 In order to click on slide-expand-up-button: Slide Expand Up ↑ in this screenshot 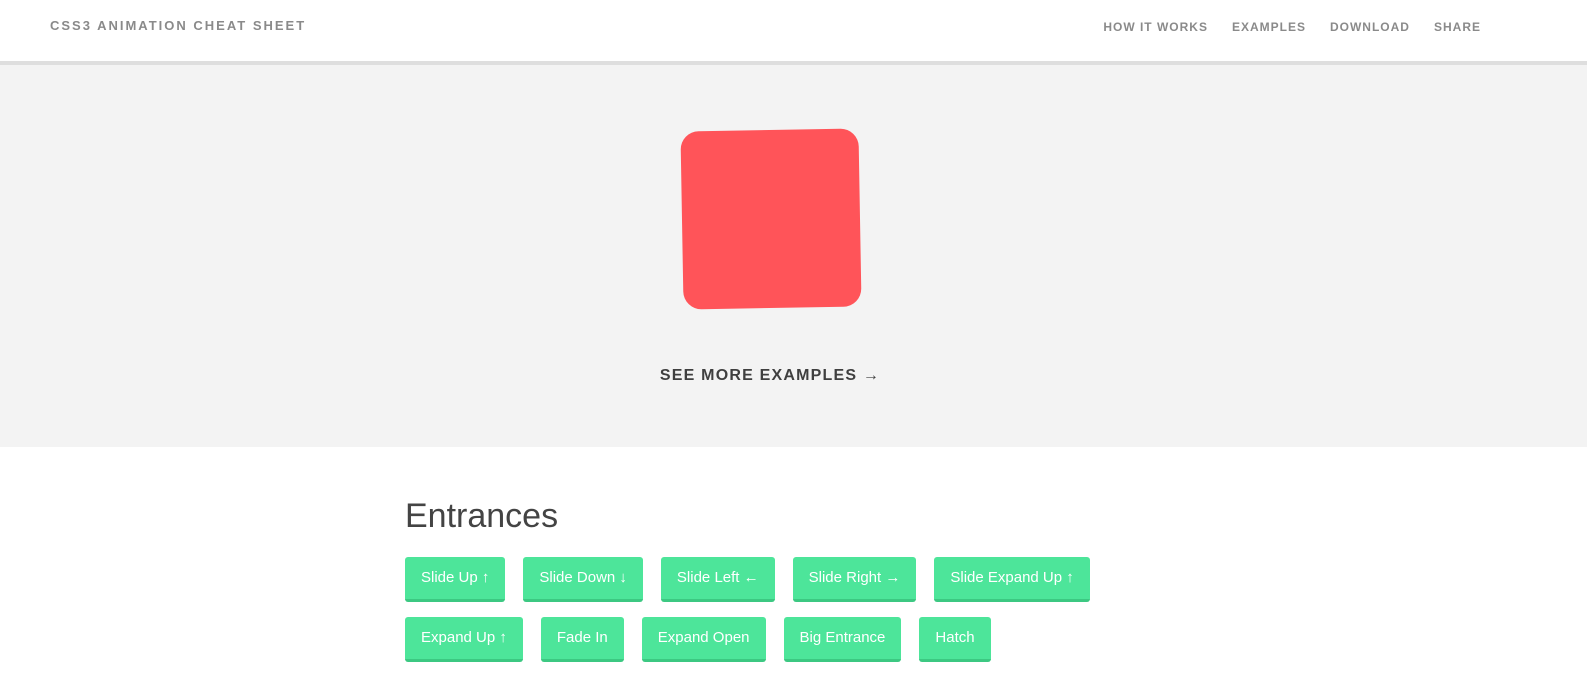, I will do `click(1012, 579)`.